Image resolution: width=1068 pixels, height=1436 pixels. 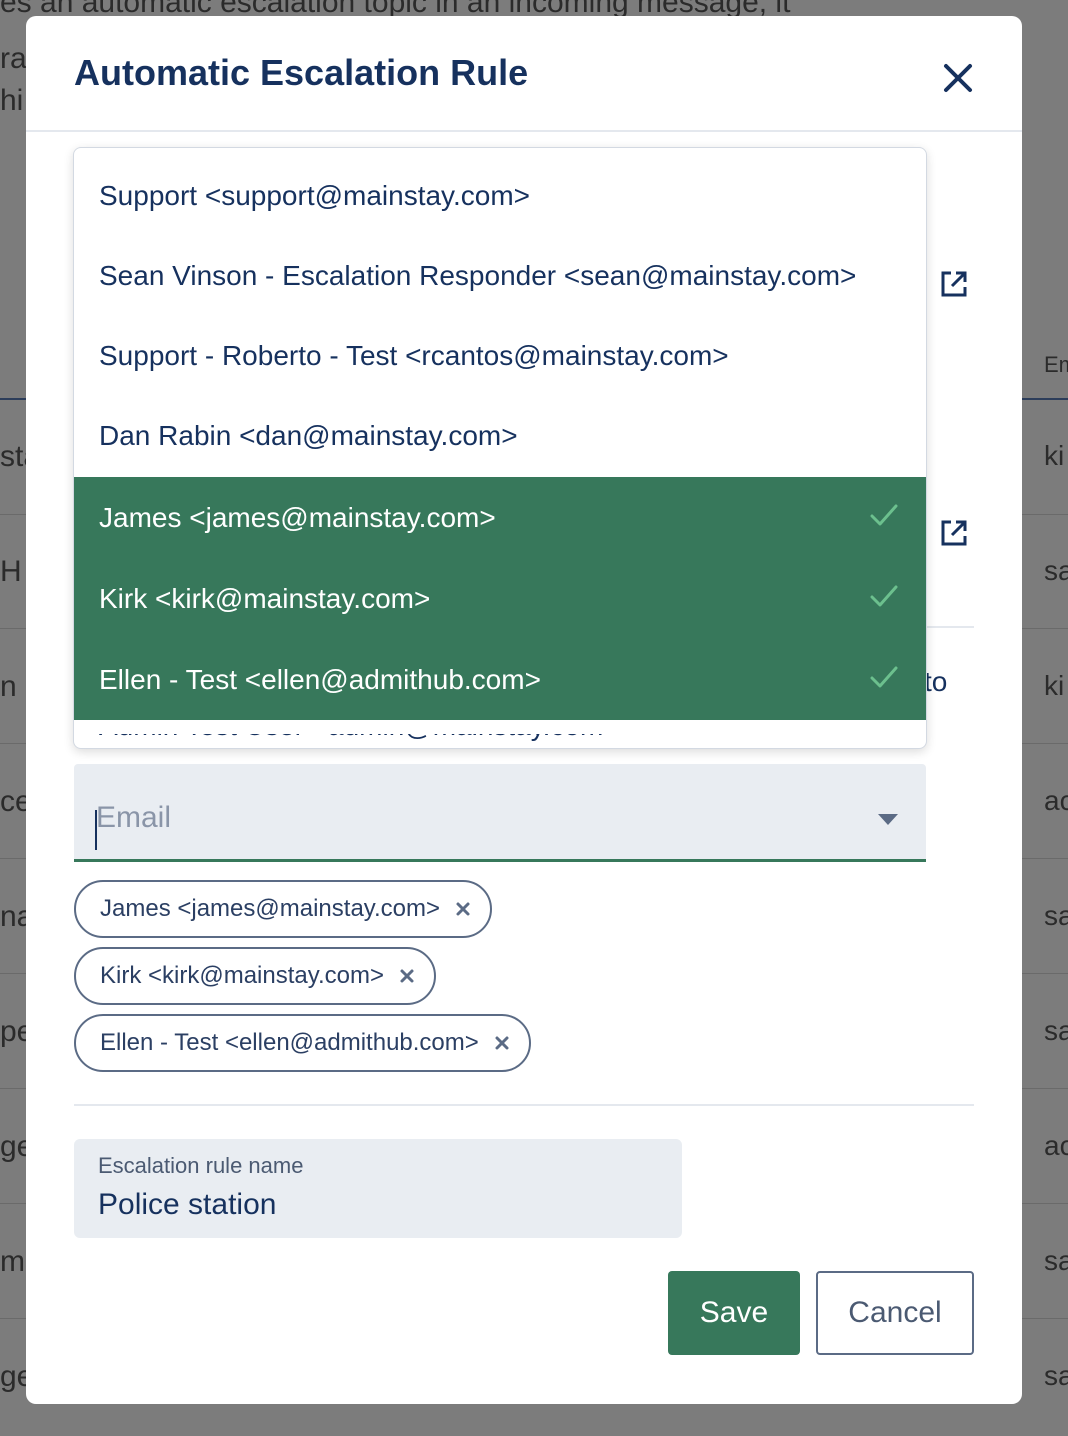 What do you see at coordinates (8, 686) in the screenshot?
I see `background-left-fragment: n` at bounding box center [8, 686].